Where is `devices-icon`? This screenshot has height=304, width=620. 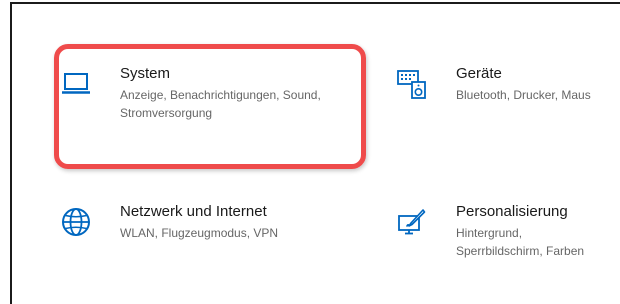 devices-icon is located at coordinates (412, 84).